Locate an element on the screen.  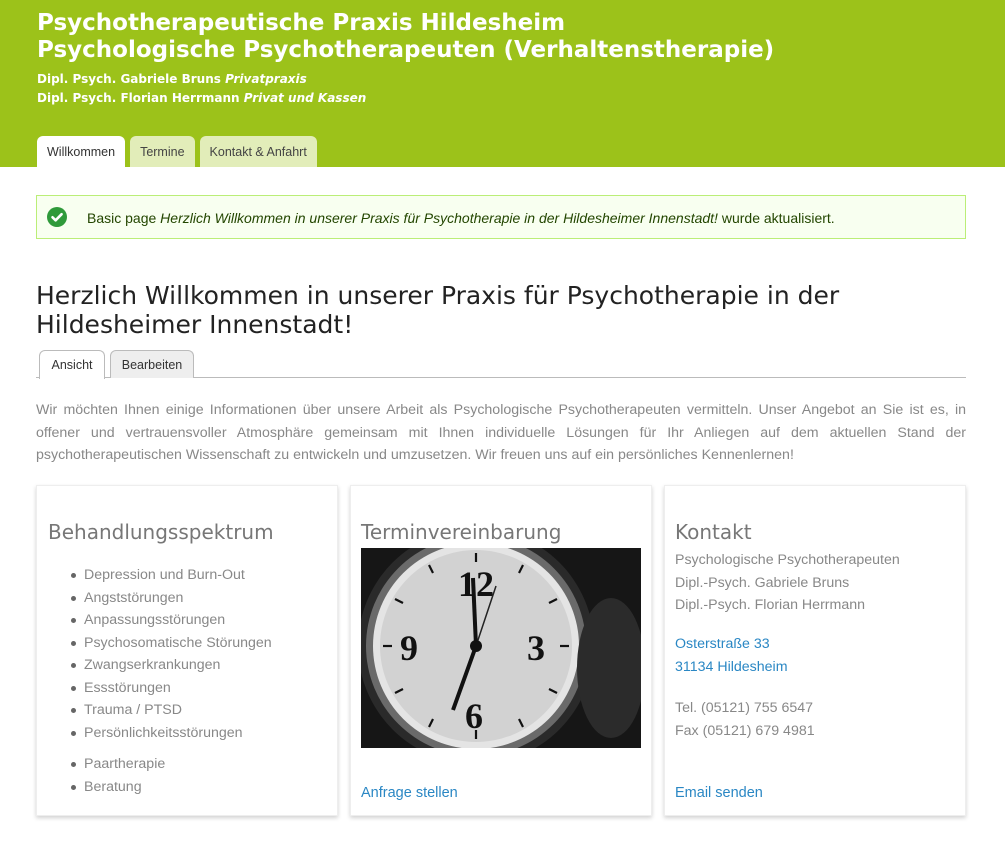
tab-bearbeiten: Bearbeiten is located at coordinates (152, 364).